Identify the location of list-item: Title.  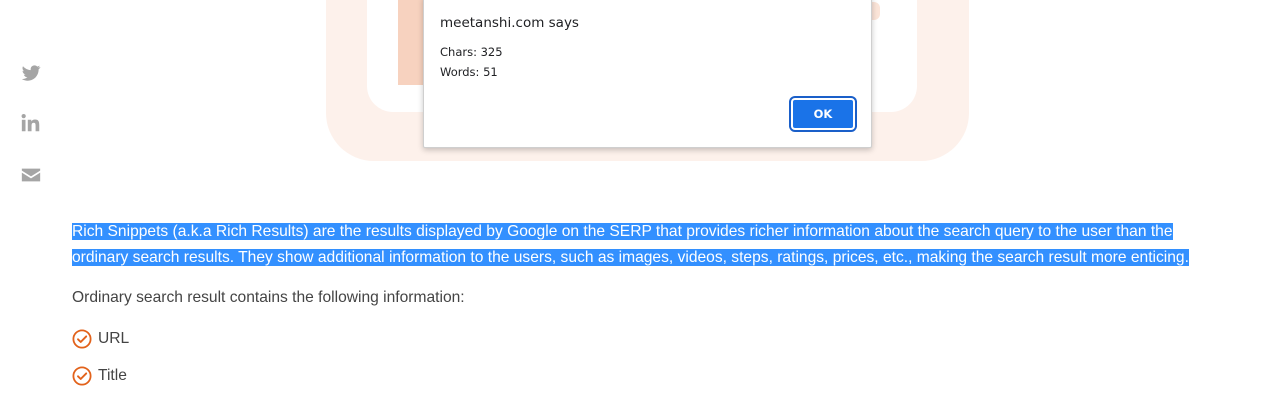
(637, 375).